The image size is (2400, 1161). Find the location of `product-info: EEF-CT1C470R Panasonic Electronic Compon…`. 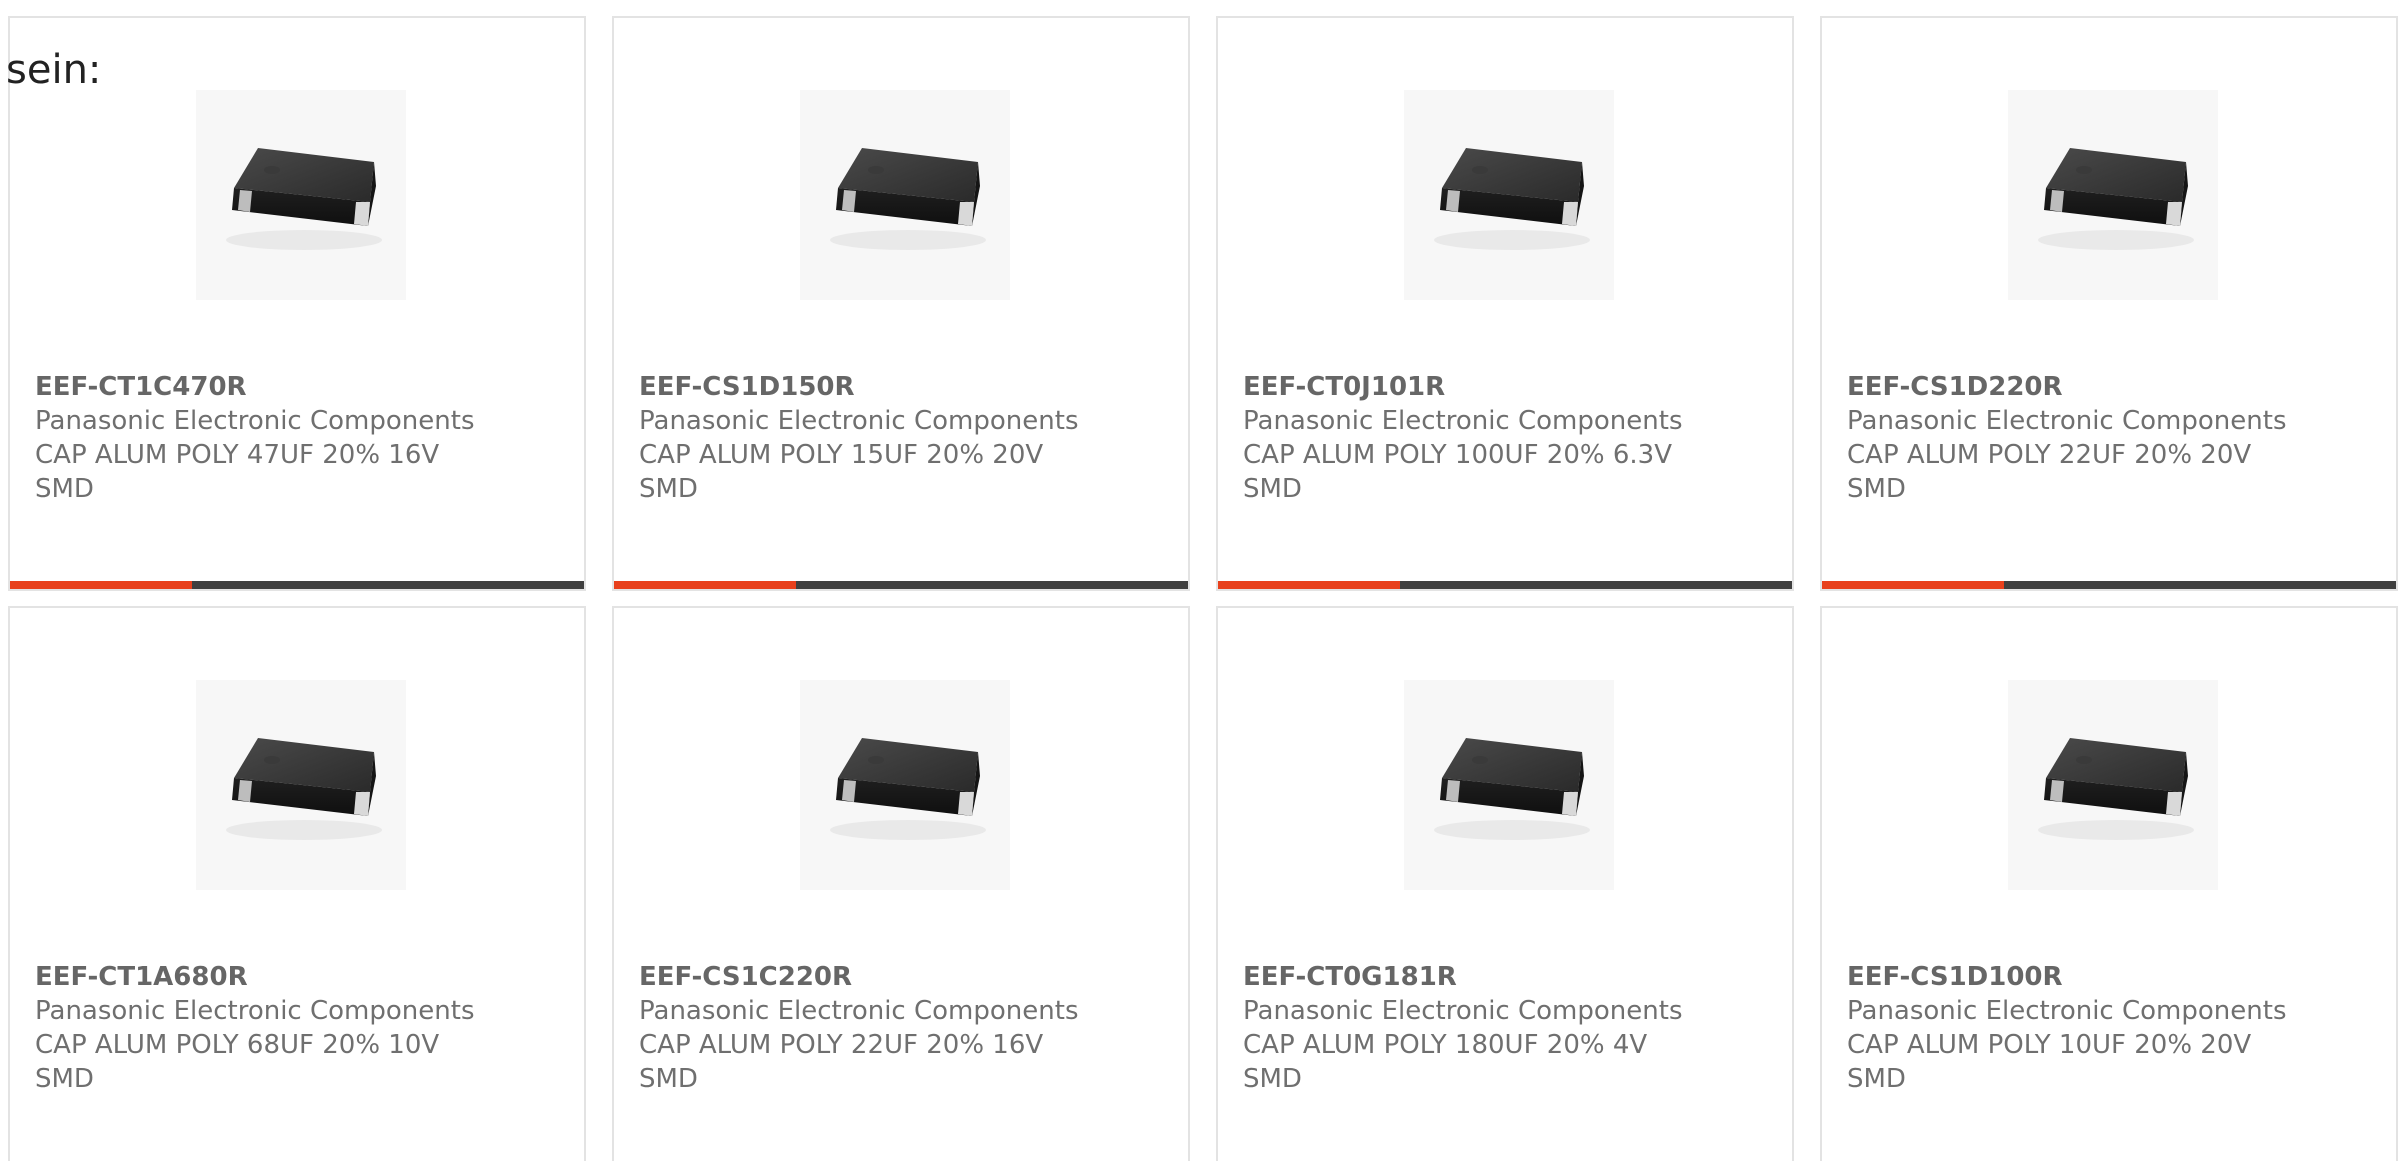

product-info: EEF-CT1C470R Panasonic Electronic Compon… is located at coordinates (295, 438).